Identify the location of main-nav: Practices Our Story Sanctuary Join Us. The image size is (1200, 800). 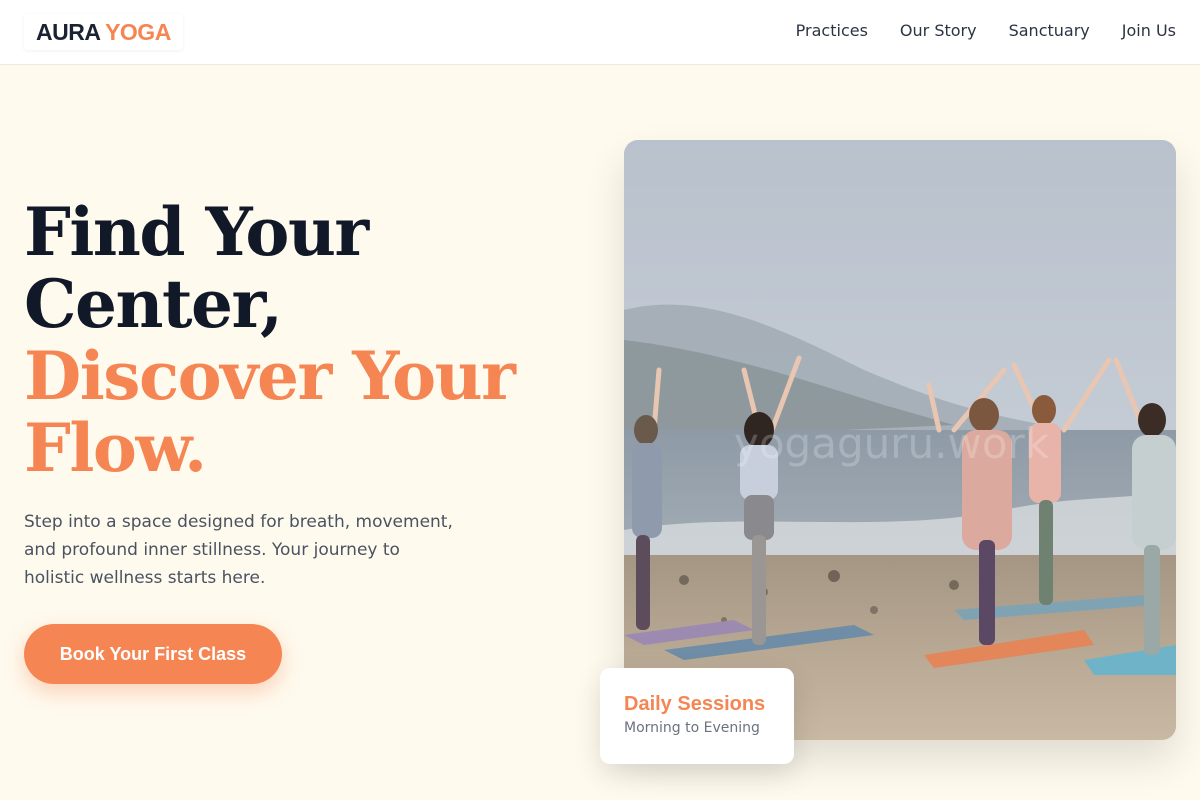
(986, 31).